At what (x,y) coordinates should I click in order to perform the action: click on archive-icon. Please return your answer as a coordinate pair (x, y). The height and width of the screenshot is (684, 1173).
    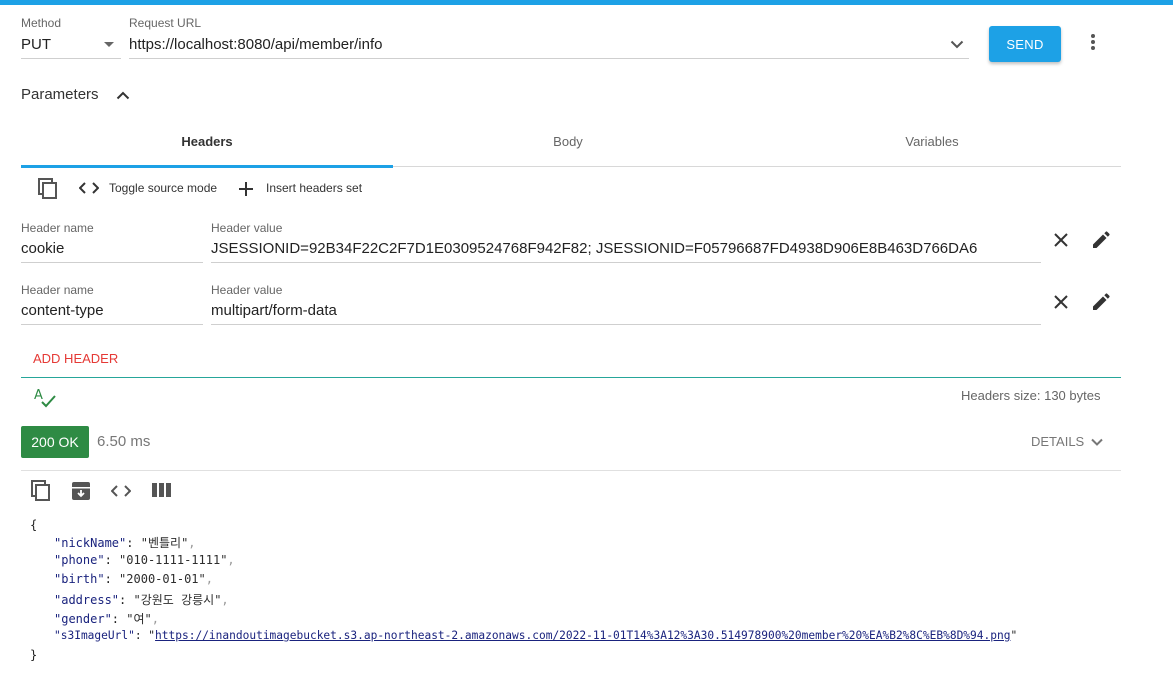
    Looking at the image, I should click on (81, 491).